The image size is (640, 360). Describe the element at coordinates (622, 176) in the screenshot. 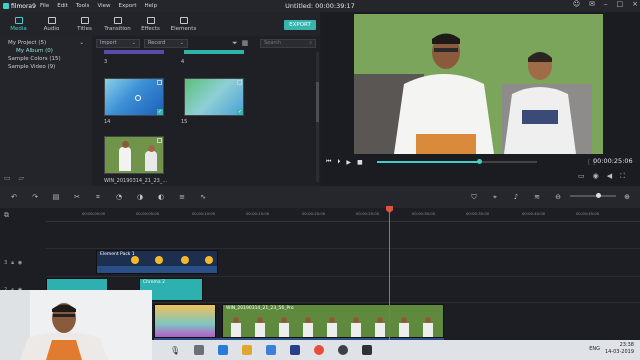

I see `fullscreen-icon: ⛶` at that location.